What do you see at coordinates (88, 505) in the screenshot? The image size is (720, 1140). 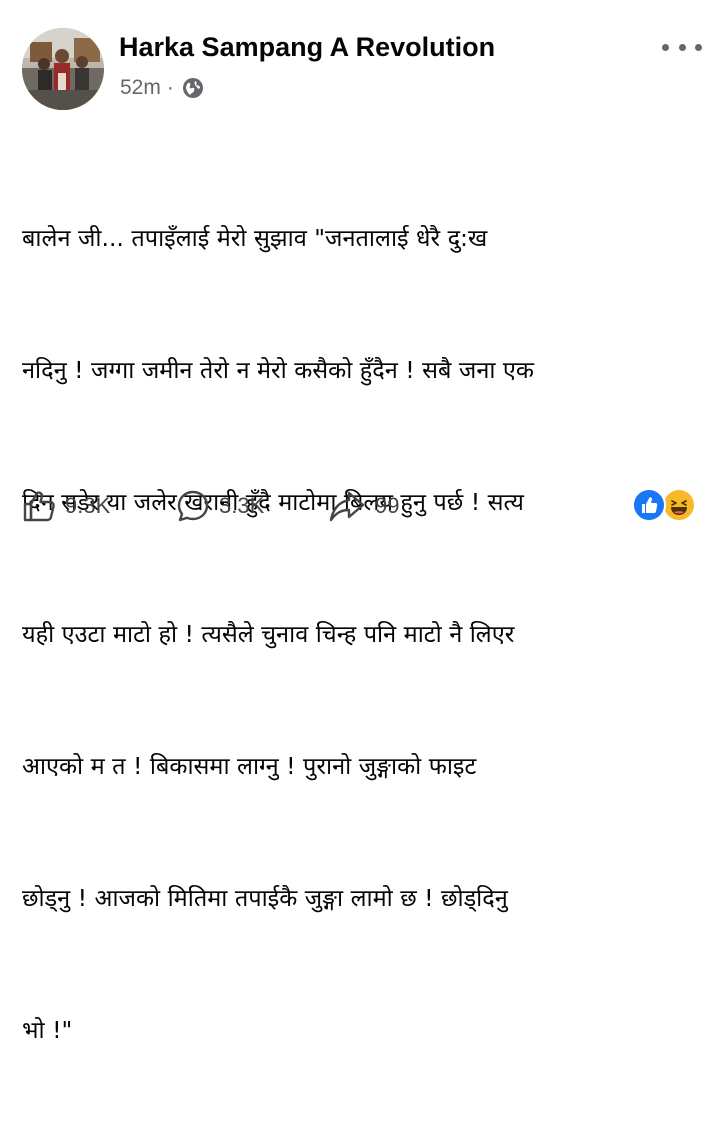 I see `like-count: 9.3K` at bounding box center [88, 505].